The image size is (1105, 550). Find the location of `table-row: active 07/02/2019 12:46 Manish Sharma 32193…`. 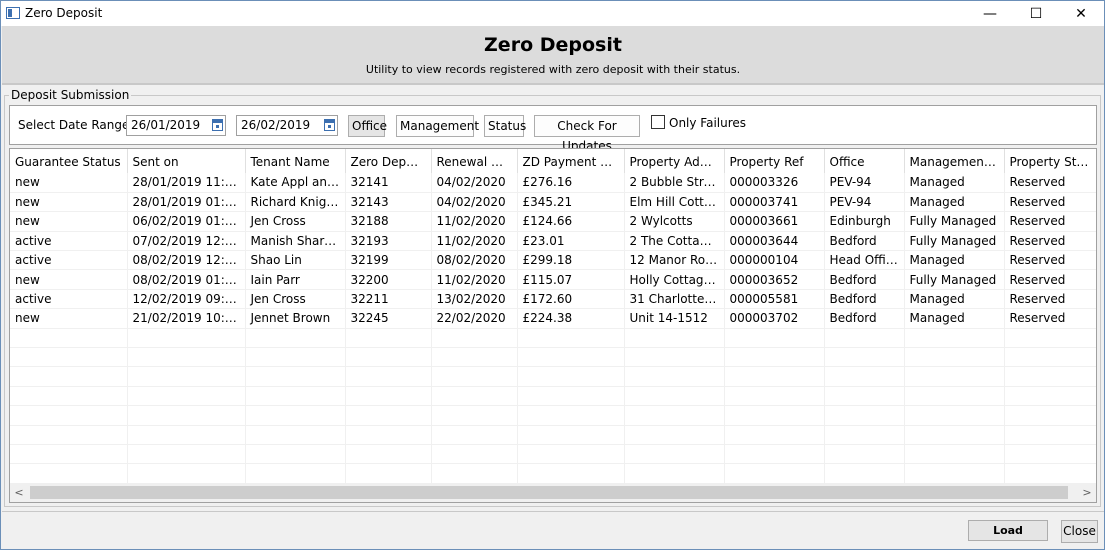

table-row: active 07/02/2019 12:46 Manish Sharma 32193… is located at coordinates (553, 241).